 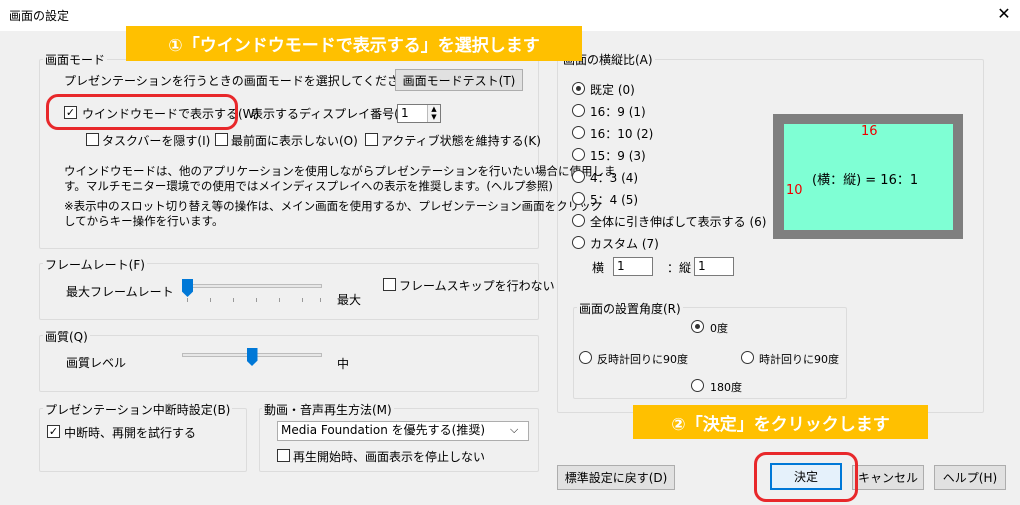 What do you see at coordinates (92, 139) in the screenshot?
I see `hide-taskbar-checkbox` at bounding box center [92, 139].